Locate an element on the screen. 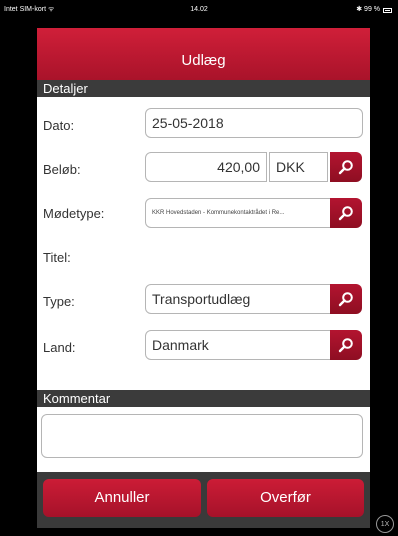  country-label: Land: is located at coordinates (59, 347).